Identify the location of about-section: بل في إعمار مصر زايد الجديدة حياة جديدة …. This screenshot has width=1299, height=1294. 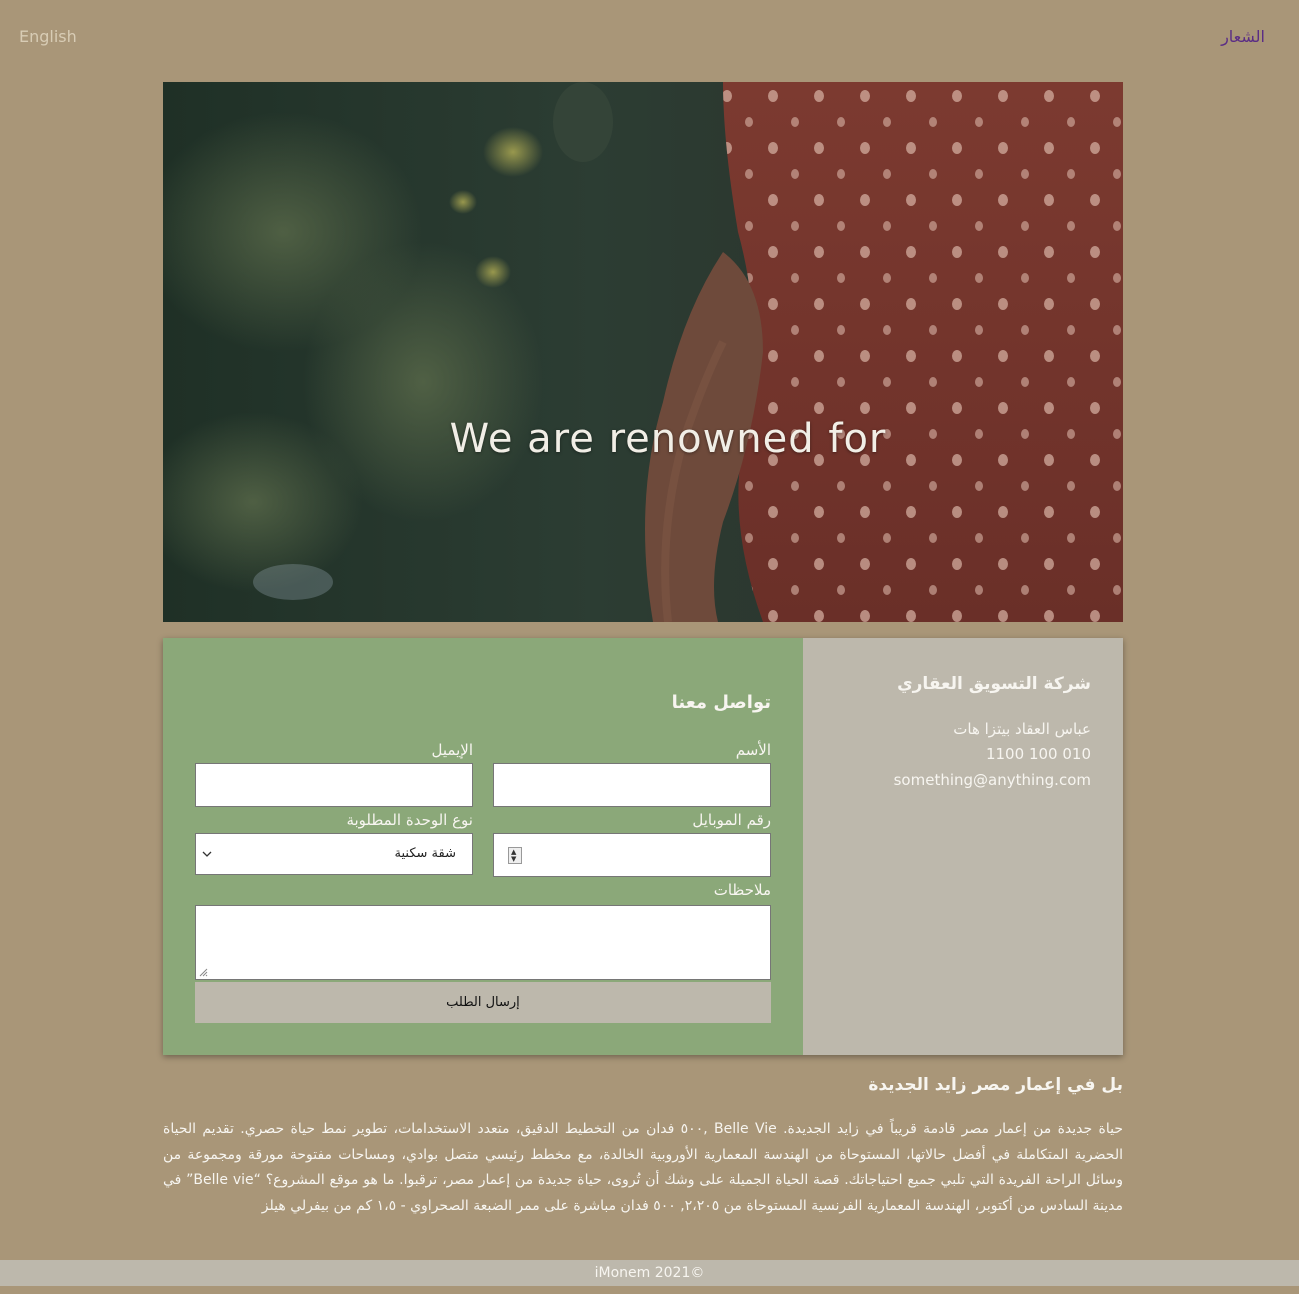
(643, 1147).